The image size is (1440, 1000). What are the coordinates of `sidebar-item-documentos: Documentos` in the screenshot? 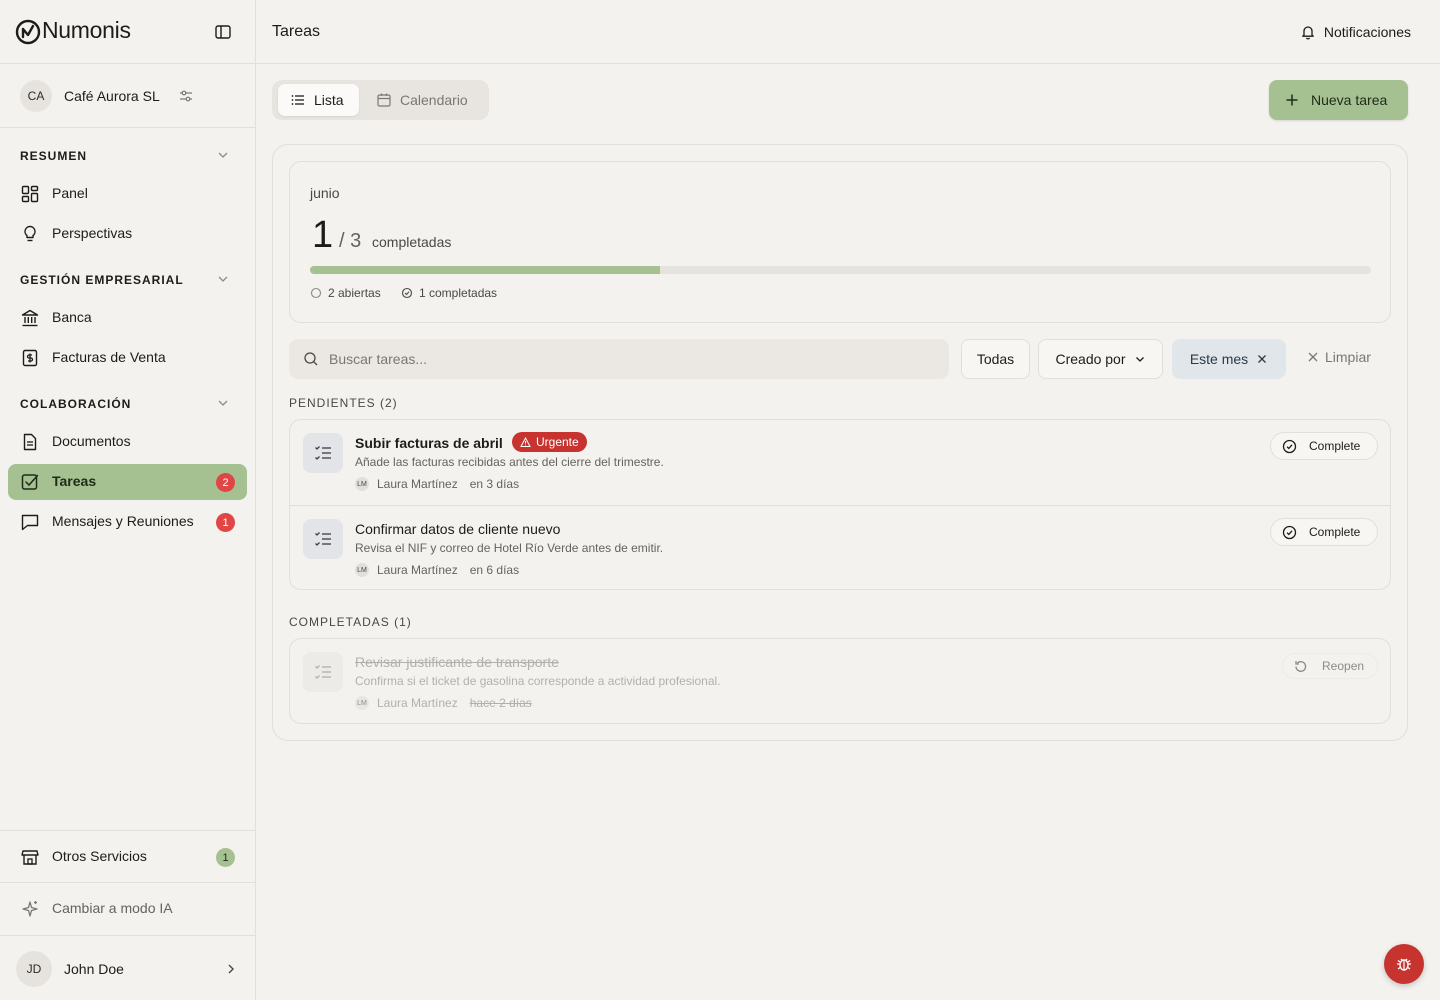 It's located at (127, 442).